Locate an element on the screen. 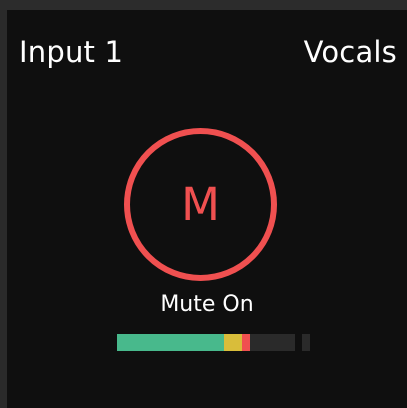  input-label: Input 1 is located at coordinates (71, 52).